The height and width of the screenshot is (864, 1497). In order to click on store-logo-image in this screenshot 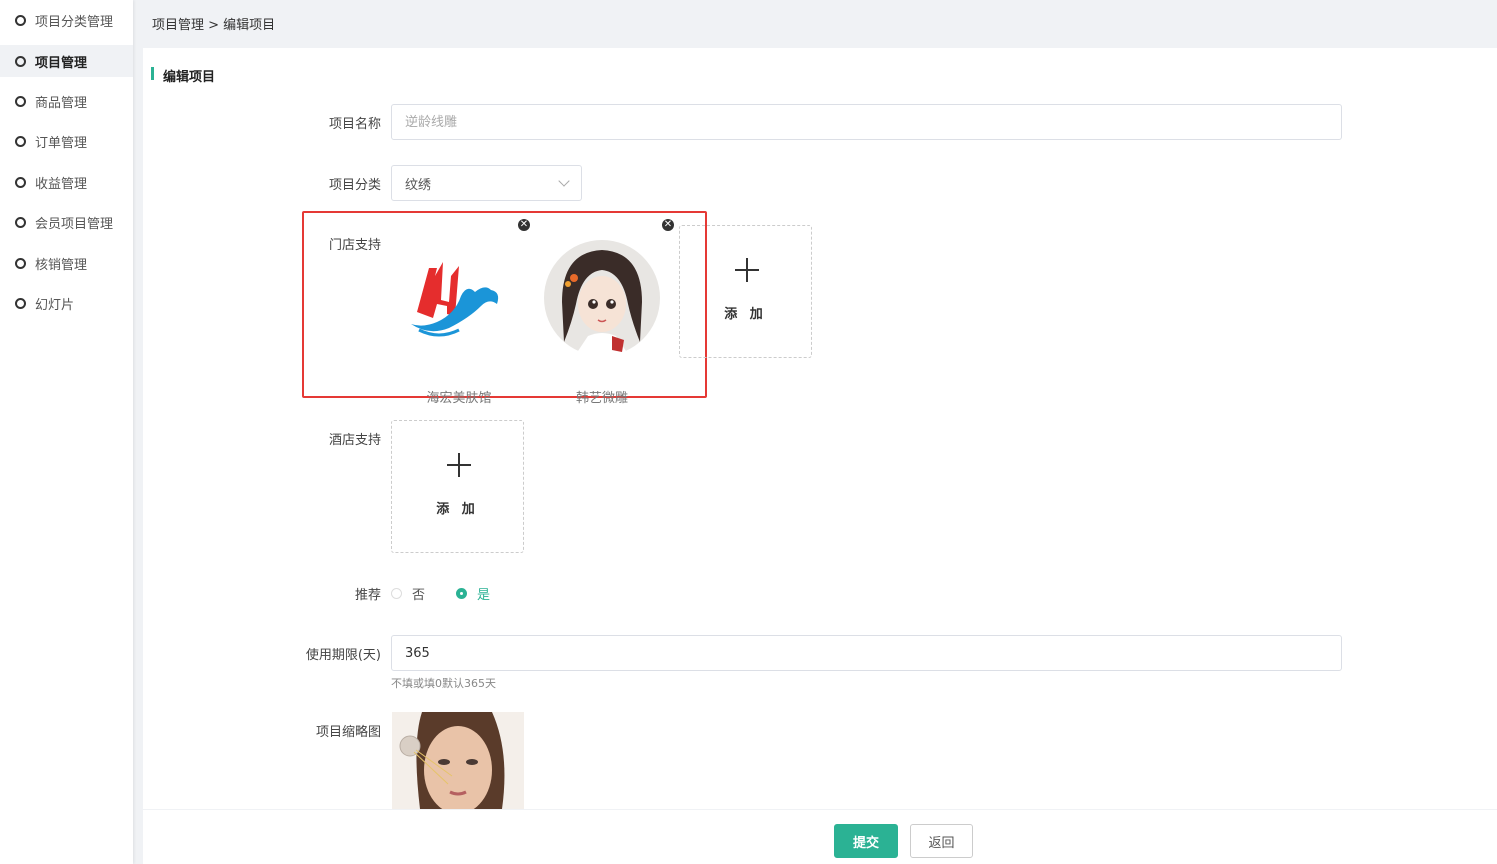, I will do `click(459, 302)`.